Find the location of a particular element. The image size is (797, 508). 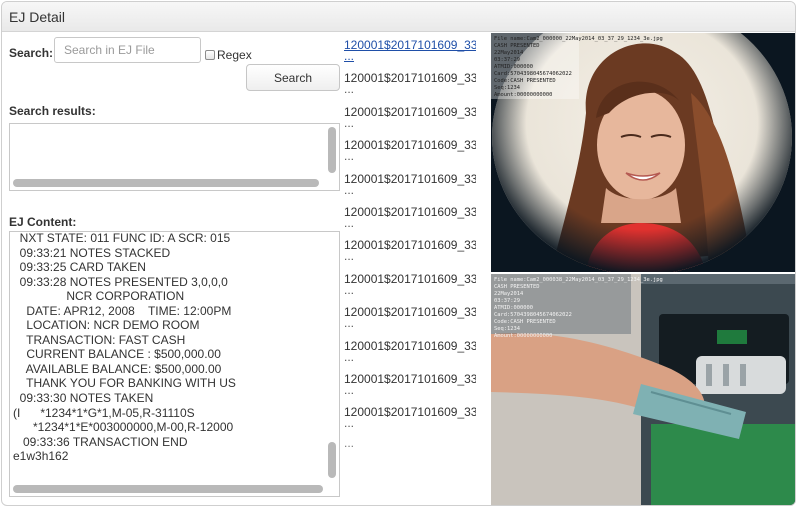

ej-content-line: NCR CORPORATION is located at coordinates (99, 296).